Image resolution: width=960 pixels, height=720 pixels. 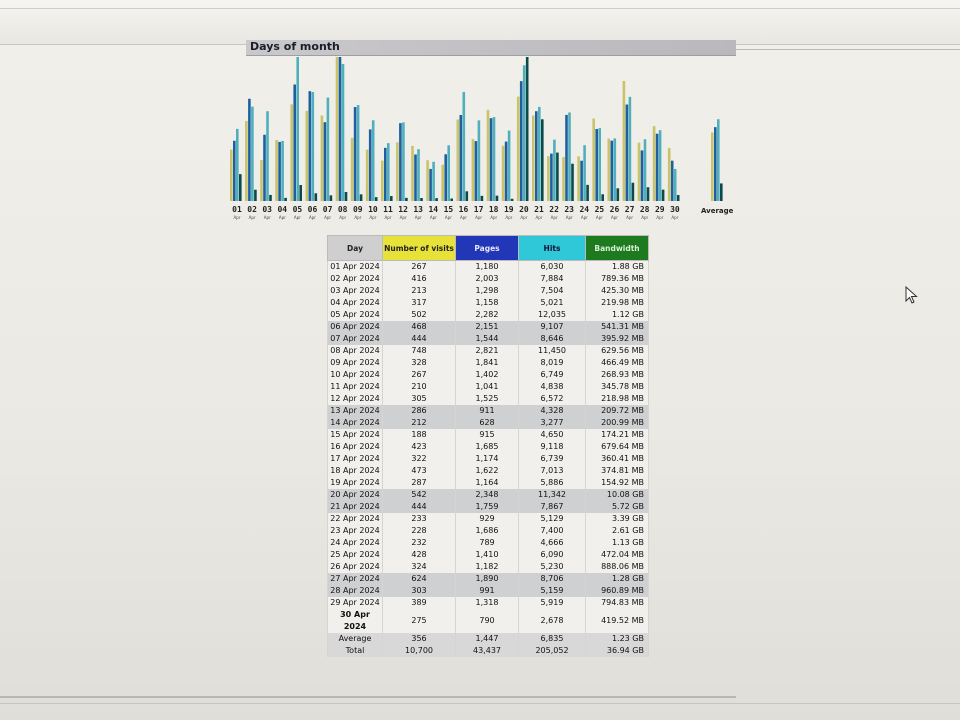 What do you see at coordinates (419, 579) in the screenshot?
I see `cell-visits: 624` at bounding box center [419, 579].